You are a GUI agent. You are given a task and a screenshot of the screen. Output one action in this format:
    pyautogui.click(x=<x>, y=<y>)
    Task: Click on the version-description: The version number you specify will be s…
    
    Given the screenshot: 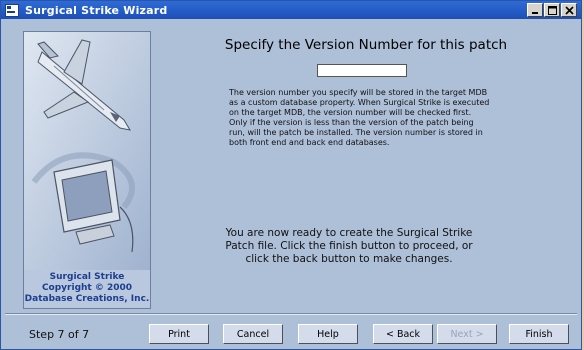 What is the action you would take?
    pyautogui.click(x=359, y=117)
    